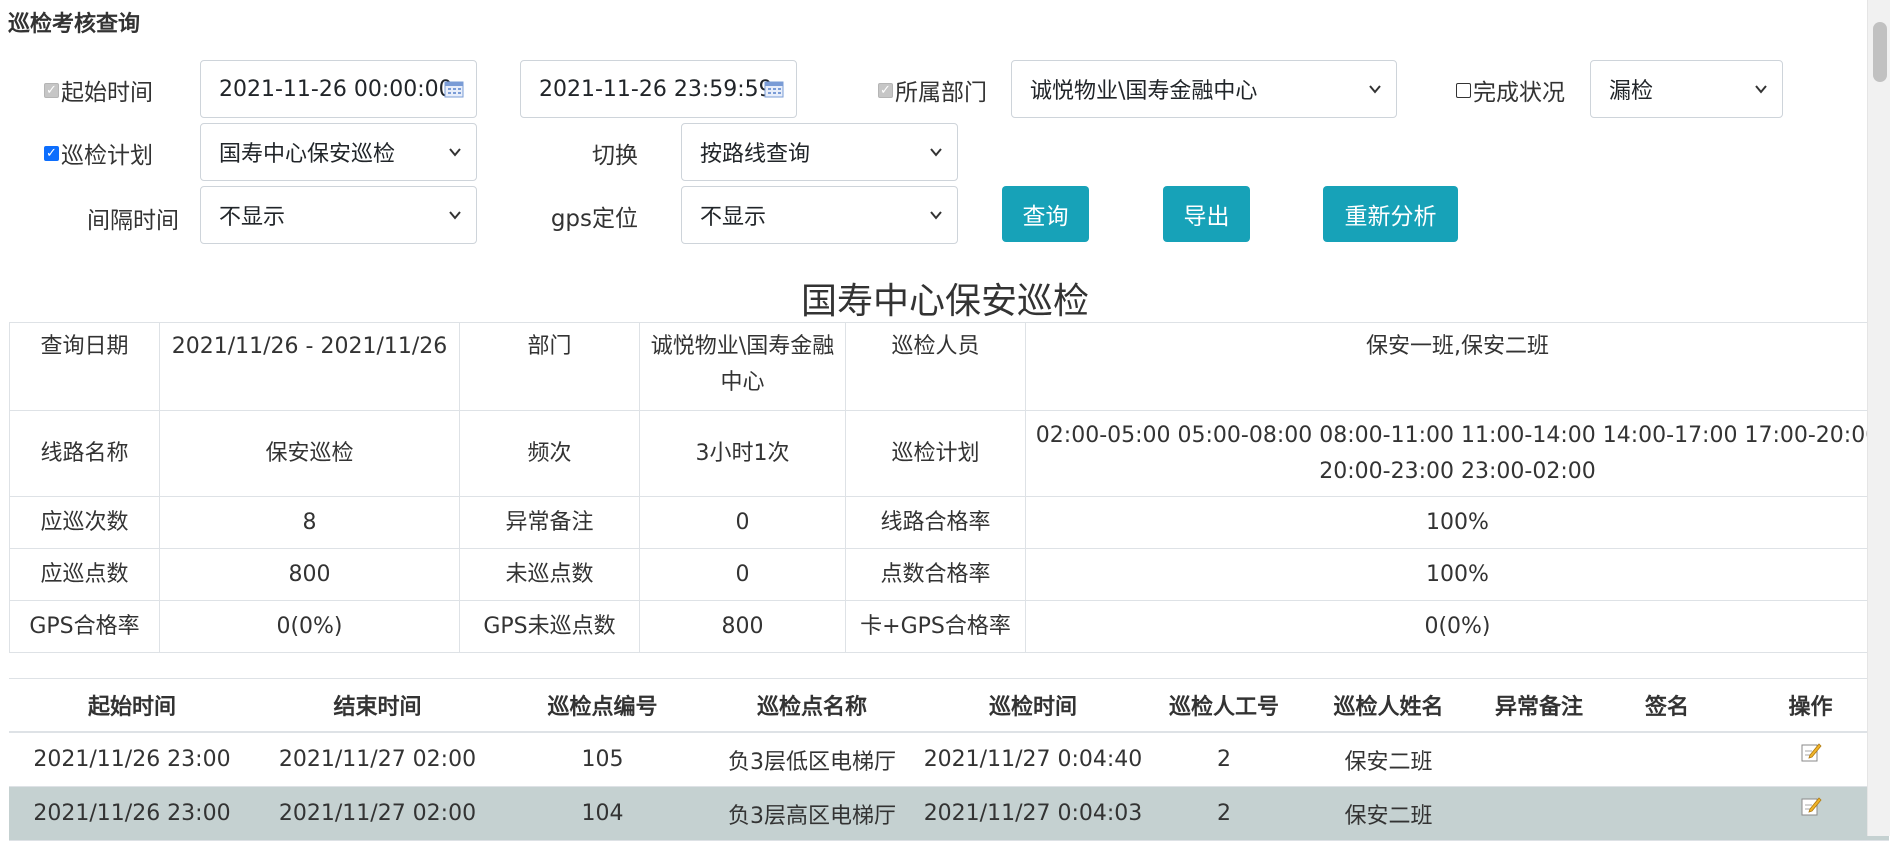 The height and width of the screenshot is (841, 1890). What do you see at coordinates (549, 574) in the screenshot?
I see `missed-points-label: 未巡点数` at bounding box center [549, 574].